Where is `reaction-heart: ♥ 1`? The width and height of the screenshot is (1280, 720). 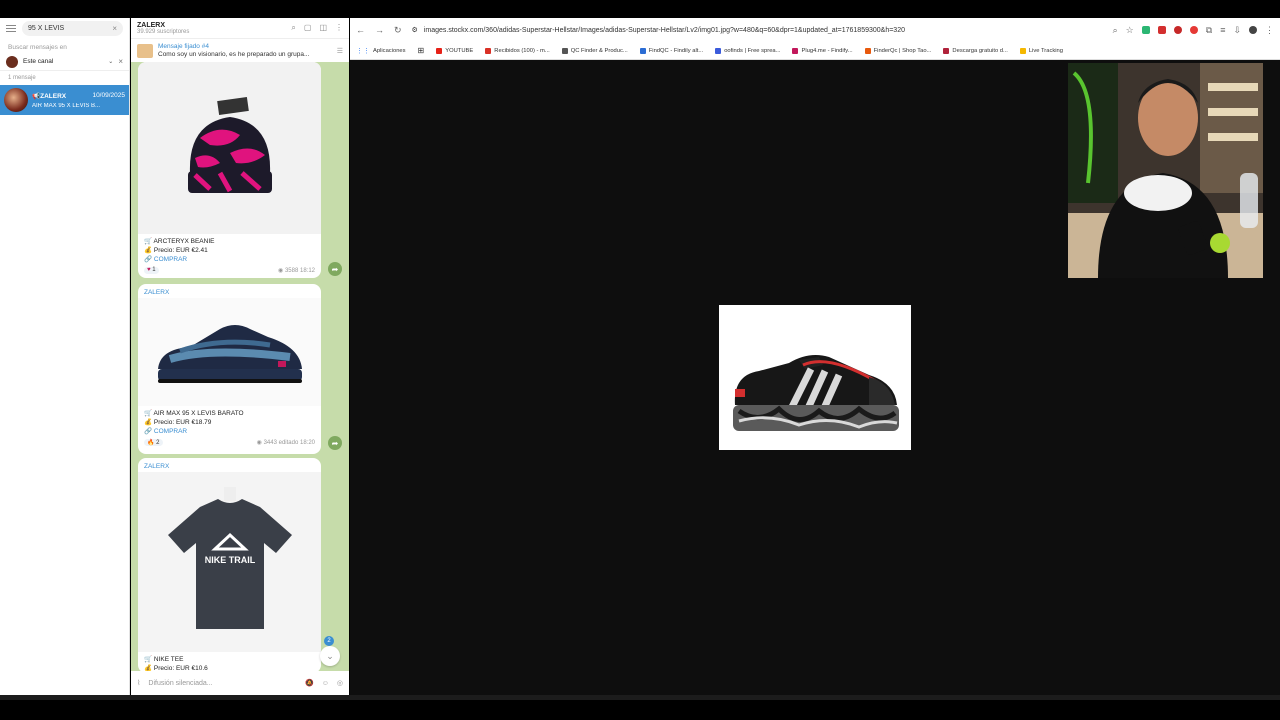 reaction-heart: ♥ 1 is located at coordinates (151, 270).